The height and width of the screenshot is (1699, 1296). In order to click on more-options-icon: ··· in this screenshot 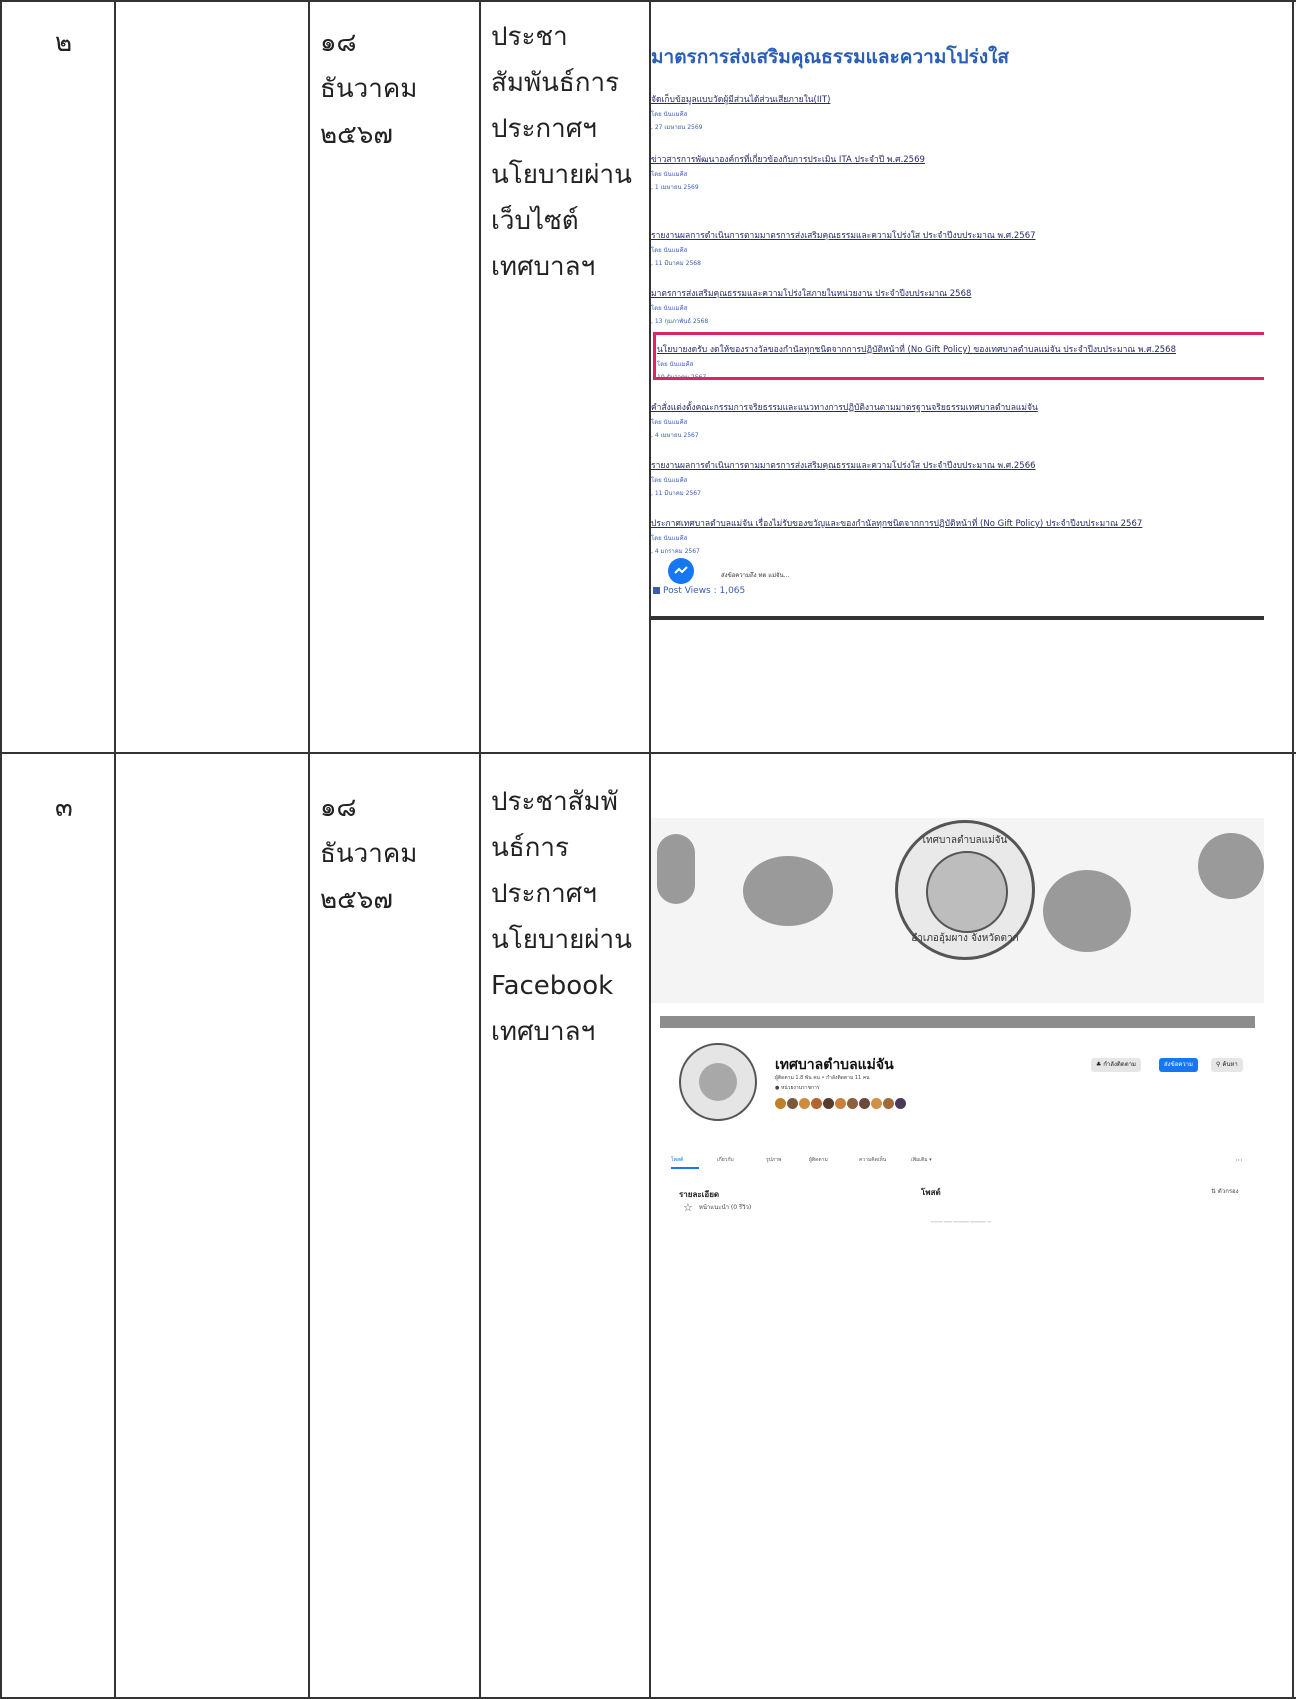, I will do `click(1239, 1160)`.